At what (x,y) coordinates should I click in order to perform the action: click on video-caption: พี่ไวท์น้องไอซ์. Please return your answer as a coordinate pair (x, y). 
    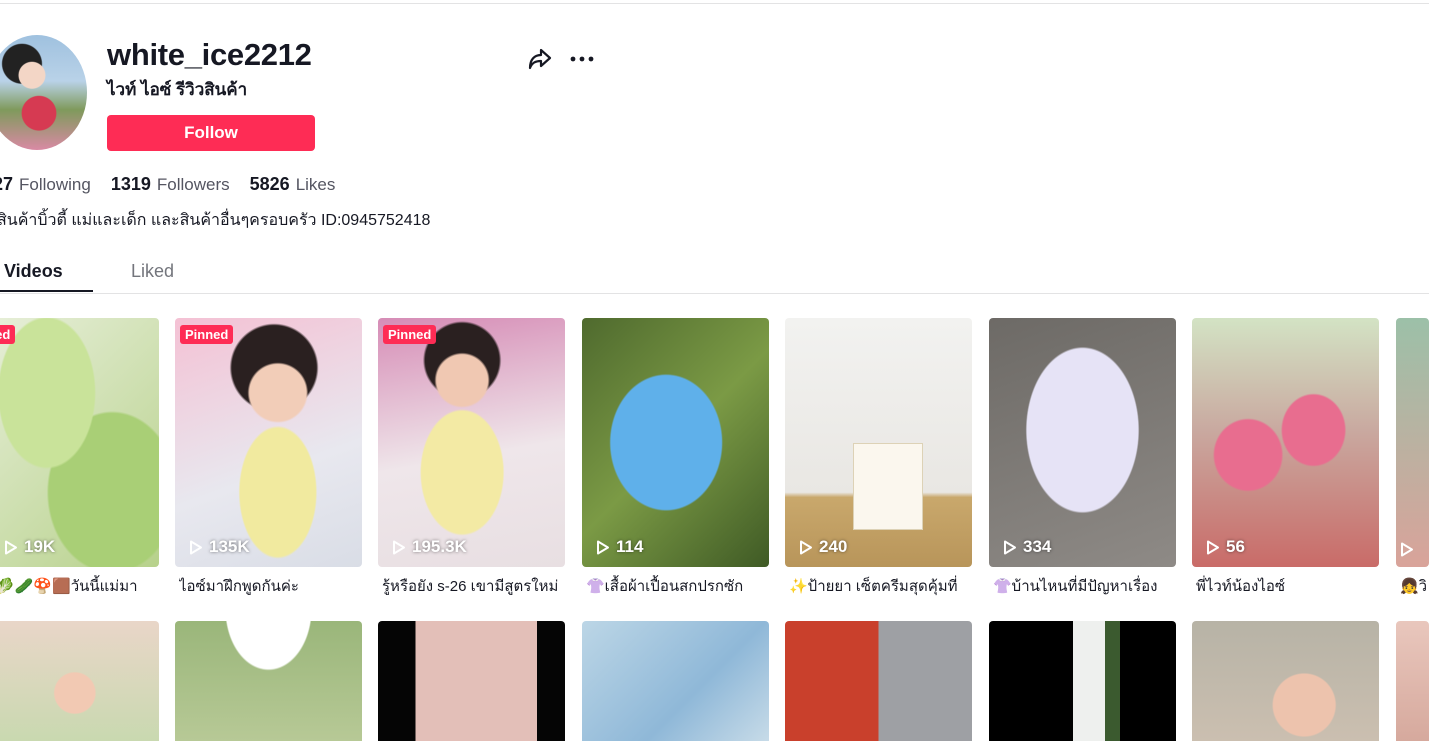
    Looking at the image, I should click on (1289, 586).